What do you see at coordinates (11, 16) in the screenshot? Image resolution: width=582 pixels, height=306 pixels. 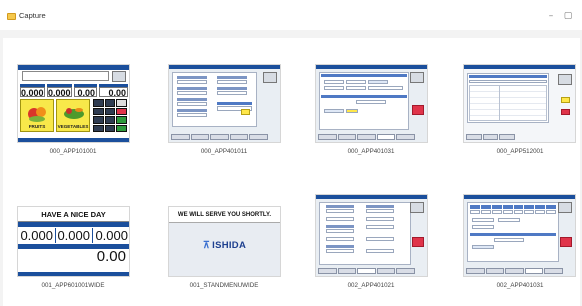 I see `folder-icon` at bounding box center [11, 16].